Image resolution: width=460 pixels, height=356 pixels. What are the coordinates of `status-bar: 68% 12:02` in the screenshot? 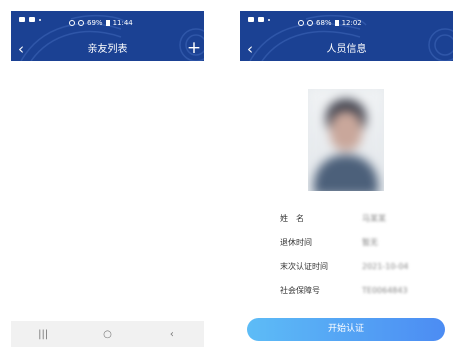 It's located at (347, 23).